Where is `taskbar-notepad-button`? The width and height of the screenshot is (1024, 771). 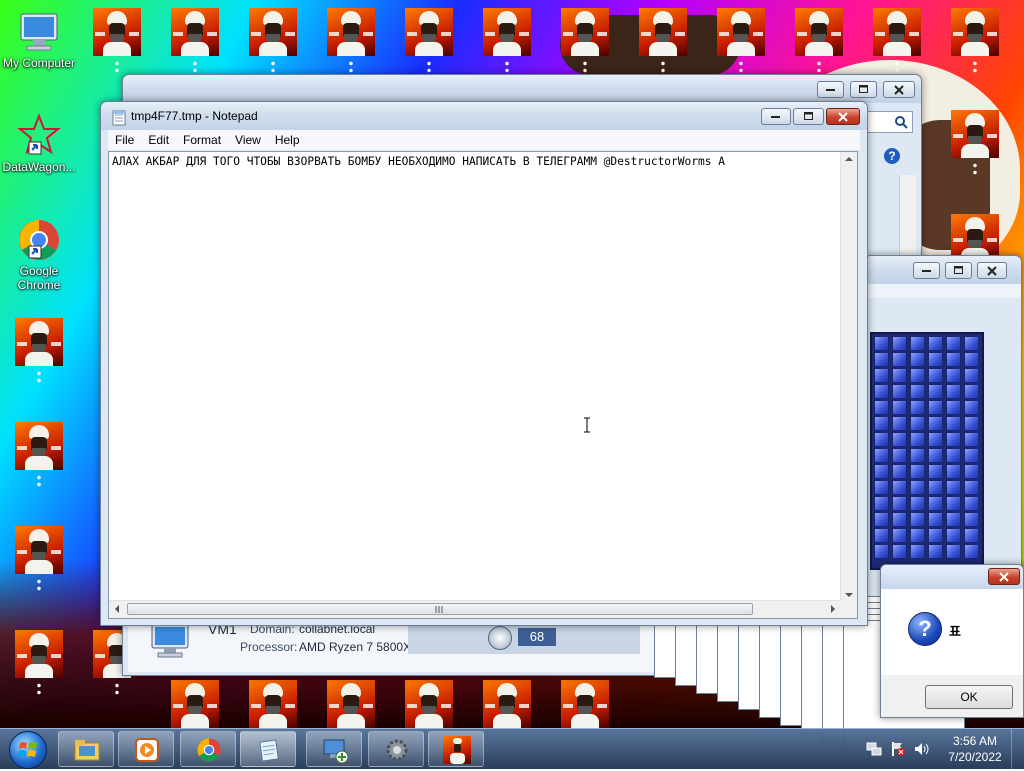
taskbar-notepad-button is located at coordinates (268, 749).